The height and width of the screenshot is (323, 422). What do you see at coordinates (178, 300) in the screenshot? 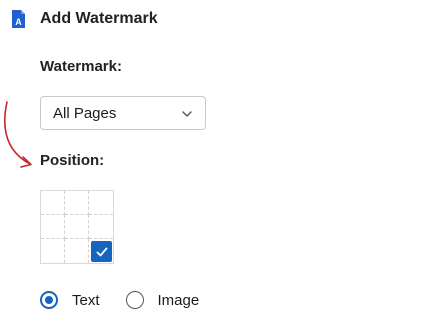
I see `radio-label-image: Image` at bounding box center [178, 300].